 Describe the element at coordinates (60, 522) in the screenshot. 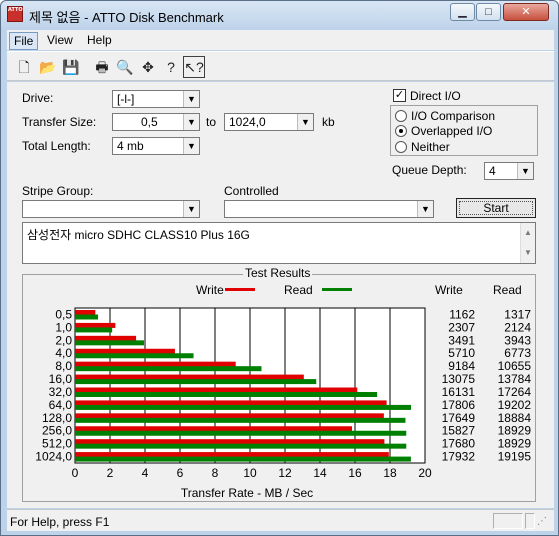

I see `status-text: For Help, press F1` at that location.